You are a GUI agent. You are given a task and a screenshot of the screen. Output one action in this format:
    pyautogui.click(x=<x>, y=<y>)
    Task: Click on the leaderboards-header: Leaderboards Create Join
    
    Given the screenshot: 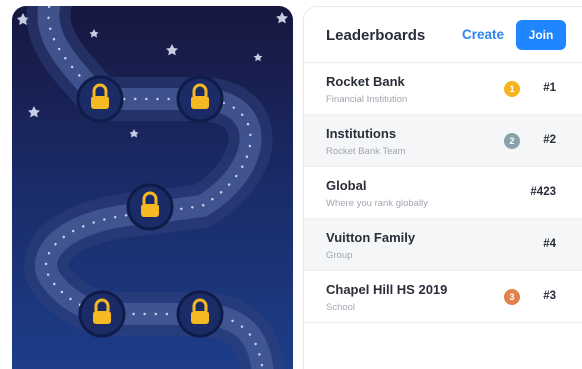 What is the action you would take?
    pyautogui.click(x=443, y=35)
    